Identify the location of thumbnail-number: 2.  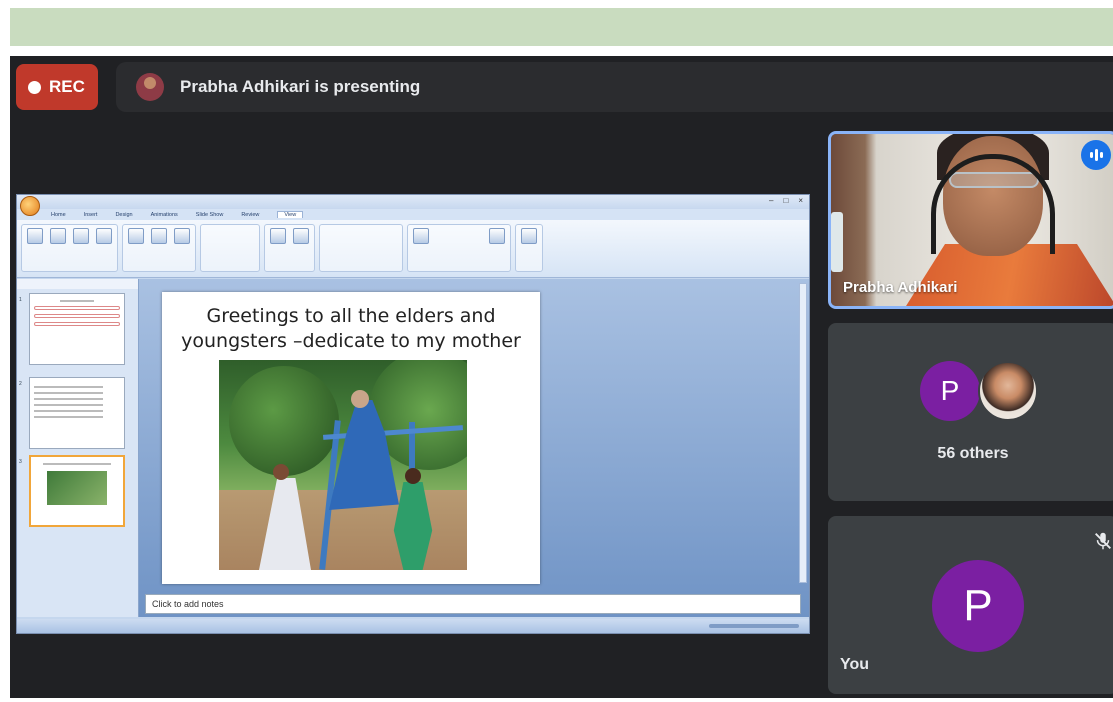
(20, 384).